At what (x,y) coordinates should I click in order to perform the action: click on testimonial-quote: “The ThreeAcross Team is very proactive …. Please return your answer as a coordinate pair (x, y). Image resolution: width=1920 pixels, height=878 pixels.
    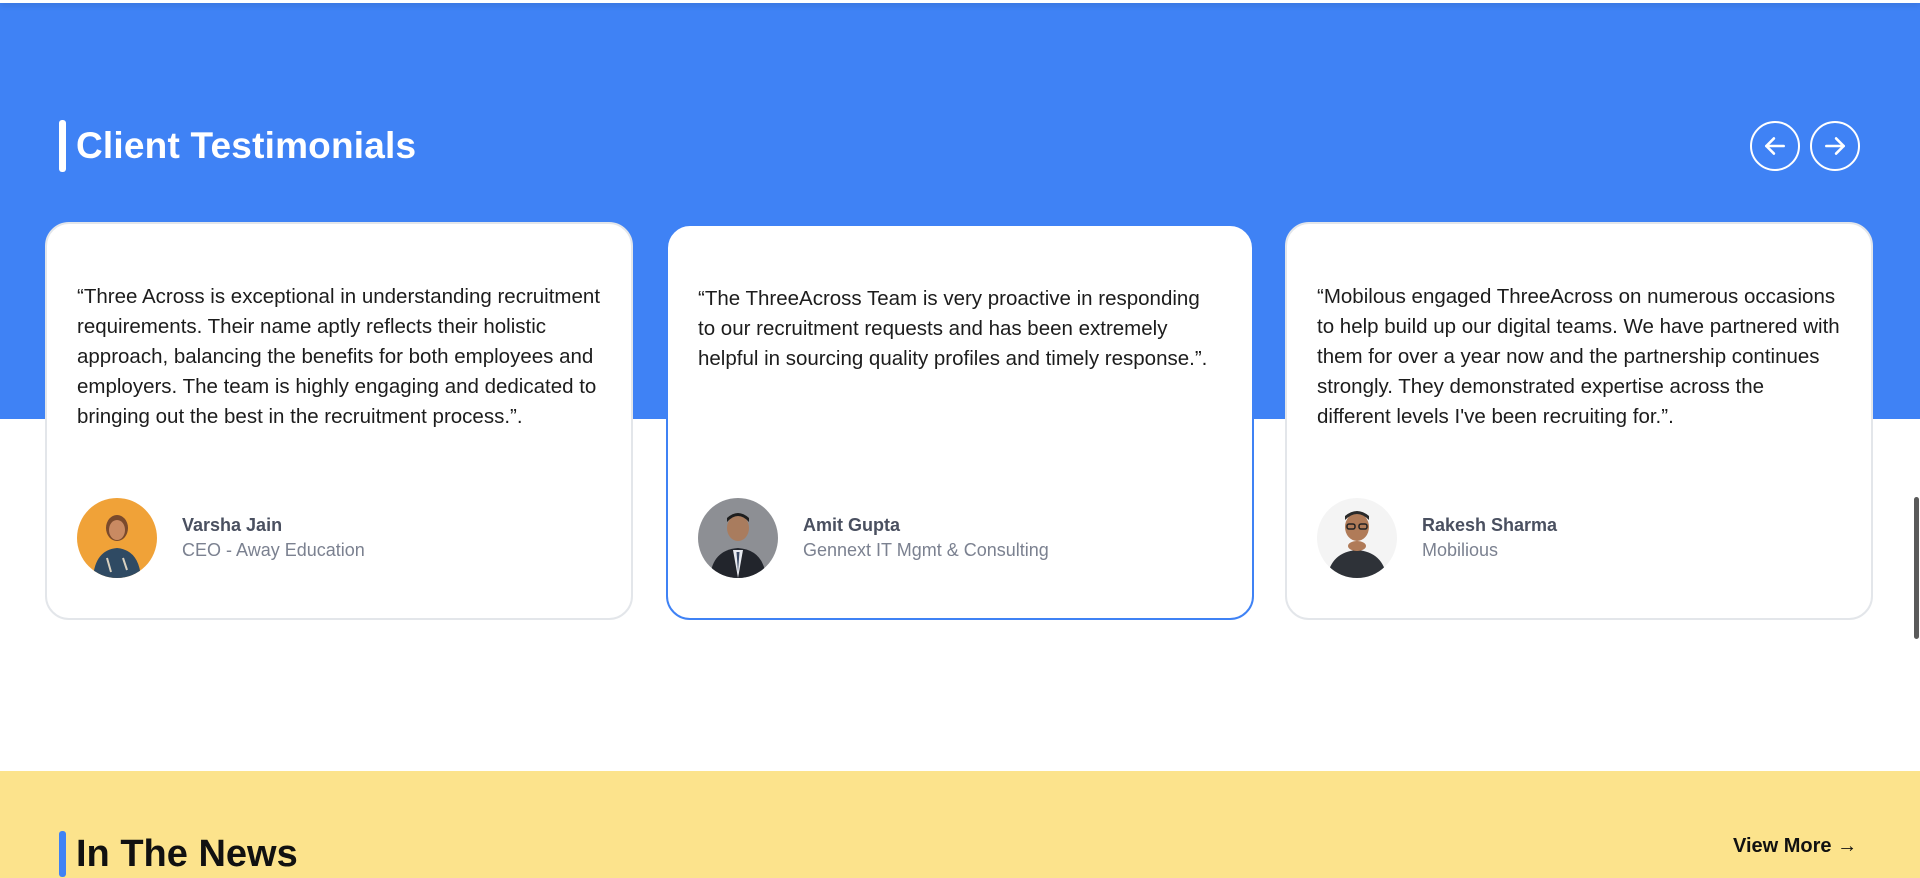
    Looking at the image, I should click on (953, 328).